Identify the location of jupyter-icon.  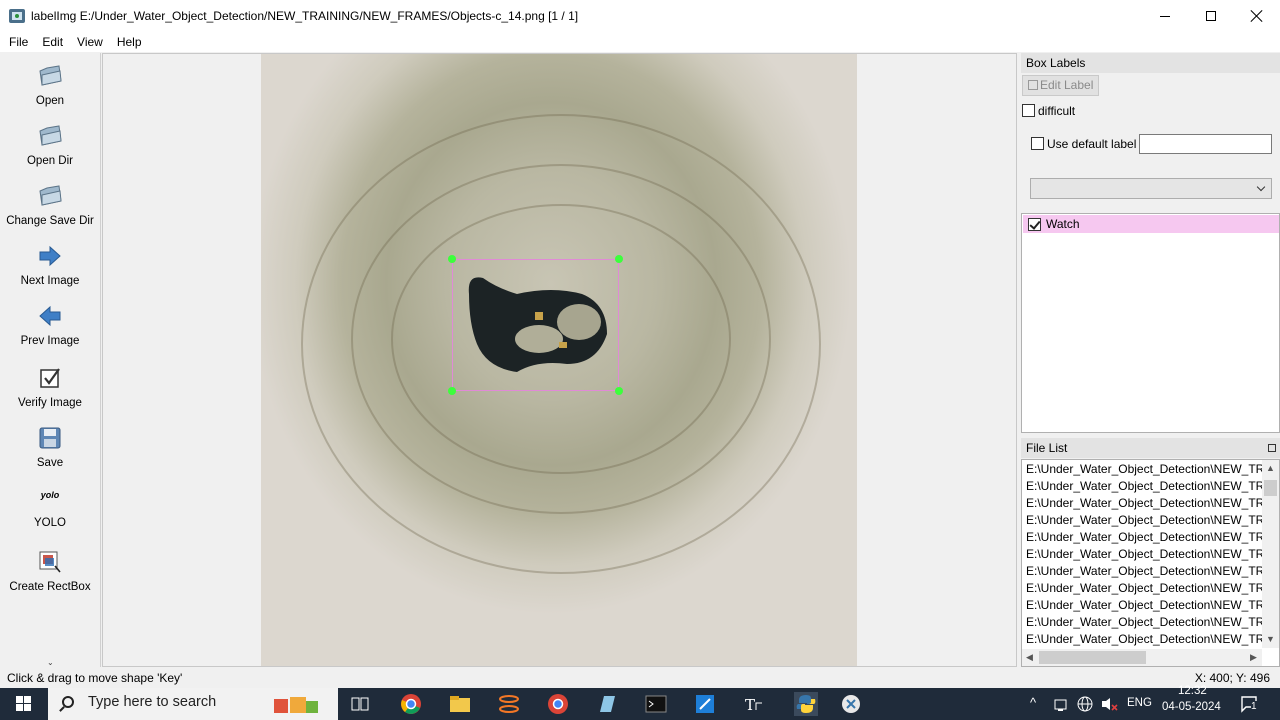
(509, 704).